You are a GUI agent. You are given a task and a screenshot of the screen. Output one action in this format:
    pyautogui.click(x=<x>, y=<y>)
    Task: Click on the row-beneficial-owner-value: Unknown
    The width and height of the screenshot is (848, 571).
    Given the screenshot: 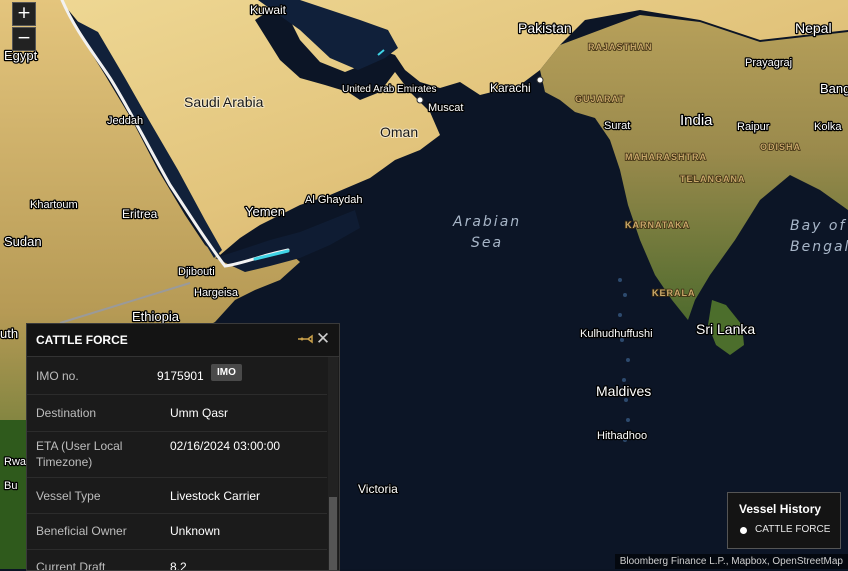 What is the action you would take?
    pyautogui.click(x=195, y=531)
    